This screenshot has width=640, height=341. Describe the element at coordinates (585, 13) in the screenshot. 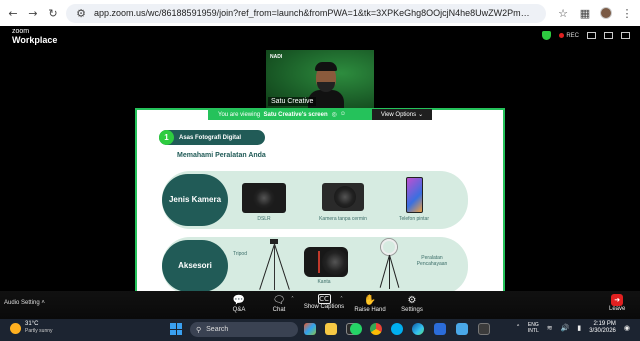

I see `extensions-icon: ▦` at that location.